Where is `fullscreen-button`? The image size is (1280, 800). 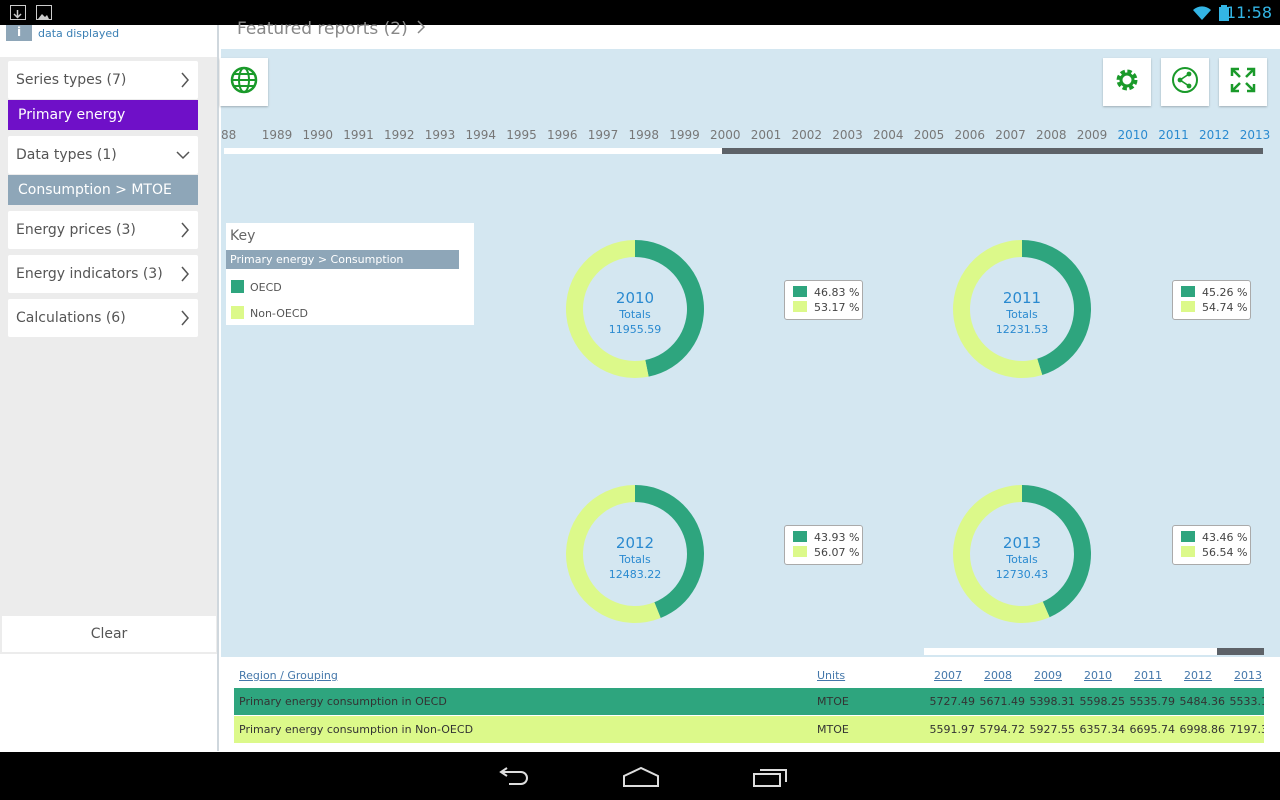
fullscreen-button is located at coordinates (1243, 82).